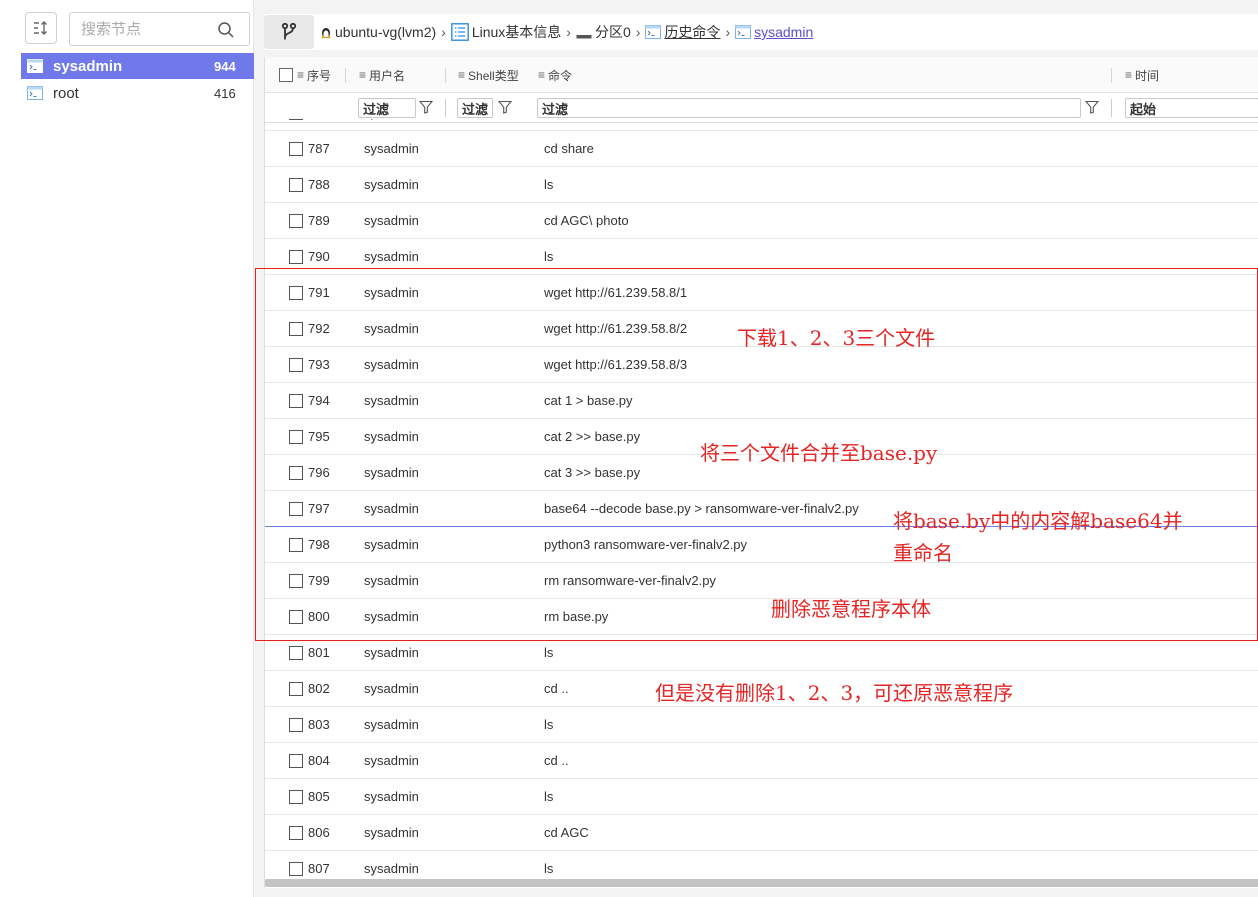 This screenshot has width=1258, height=897. What do you see at coordinates (761, 401) in the screenshot?
I see `table-row: 794 sysadmin cat 1 > base.py` at bounding box center [761, 401].